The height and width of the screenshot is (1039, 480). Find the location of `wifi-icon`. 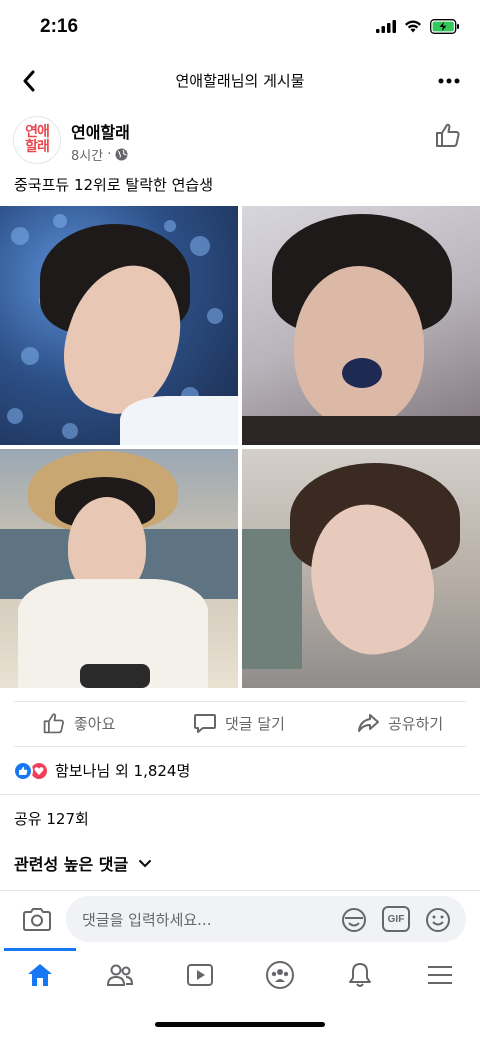

wifi-icon is located at coordinates (413, 26).